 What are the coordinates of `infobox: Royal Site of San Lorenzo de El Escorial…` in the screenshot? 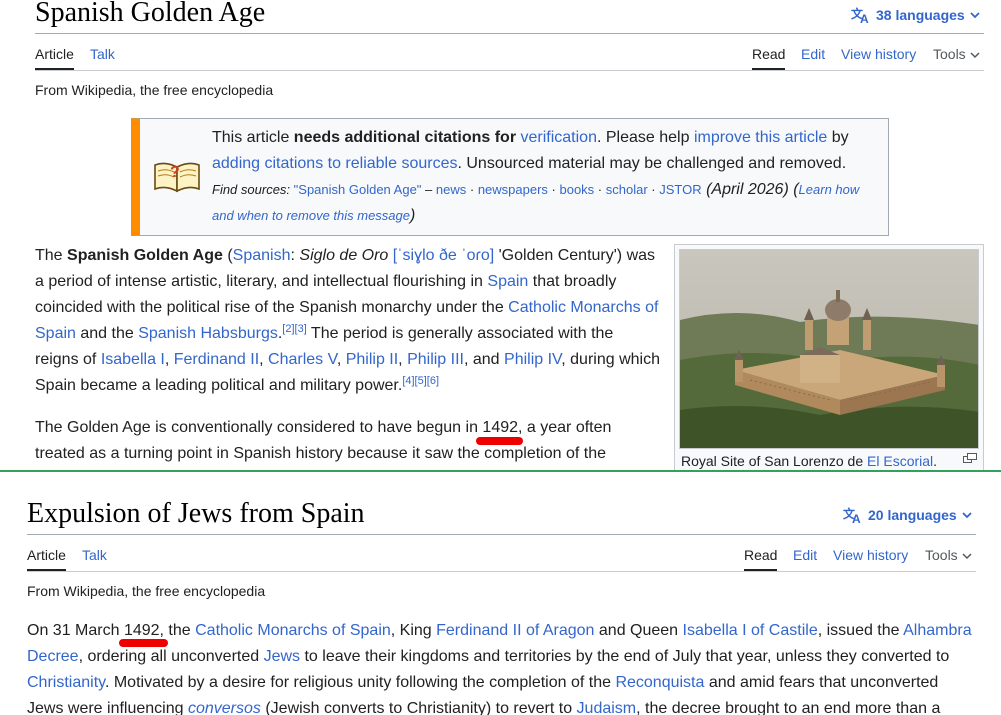 It's located at (829, 357).